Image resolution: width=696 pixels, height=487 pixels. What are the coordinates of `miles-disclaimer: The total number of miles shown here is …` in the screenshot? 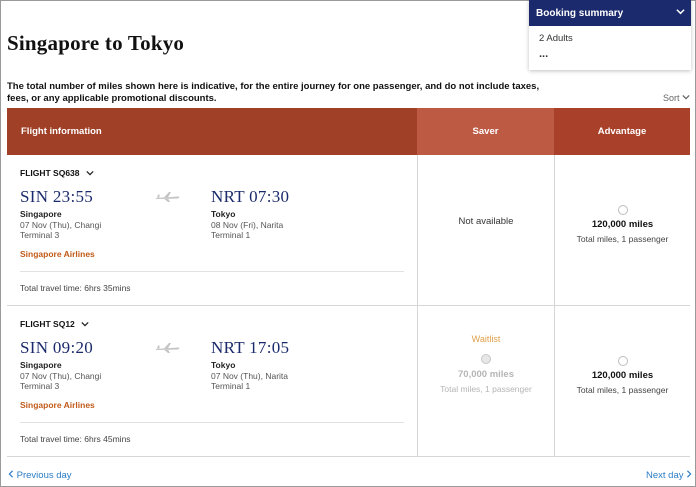 It's located at (273, 92).